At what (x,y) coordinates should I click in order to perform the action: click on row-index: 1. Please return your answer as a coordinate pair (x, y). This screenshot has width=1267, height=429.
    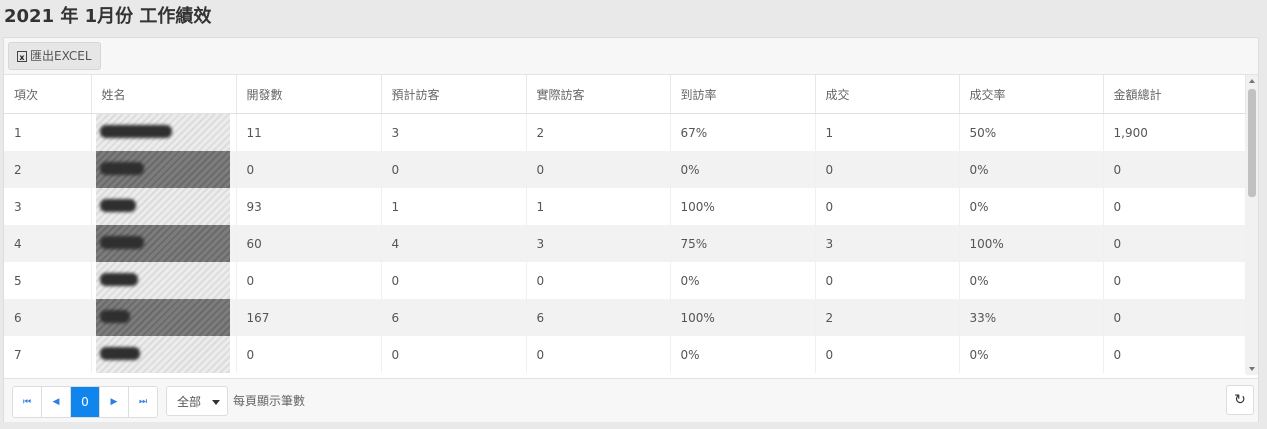
    Looking at the image, I should click on (48, 132).